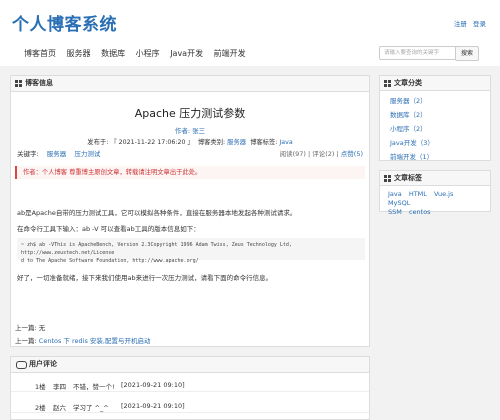 The height and width of the screenshot is (420, 500). I want to click on prev-label: 上一篇:, so click(26, 328).